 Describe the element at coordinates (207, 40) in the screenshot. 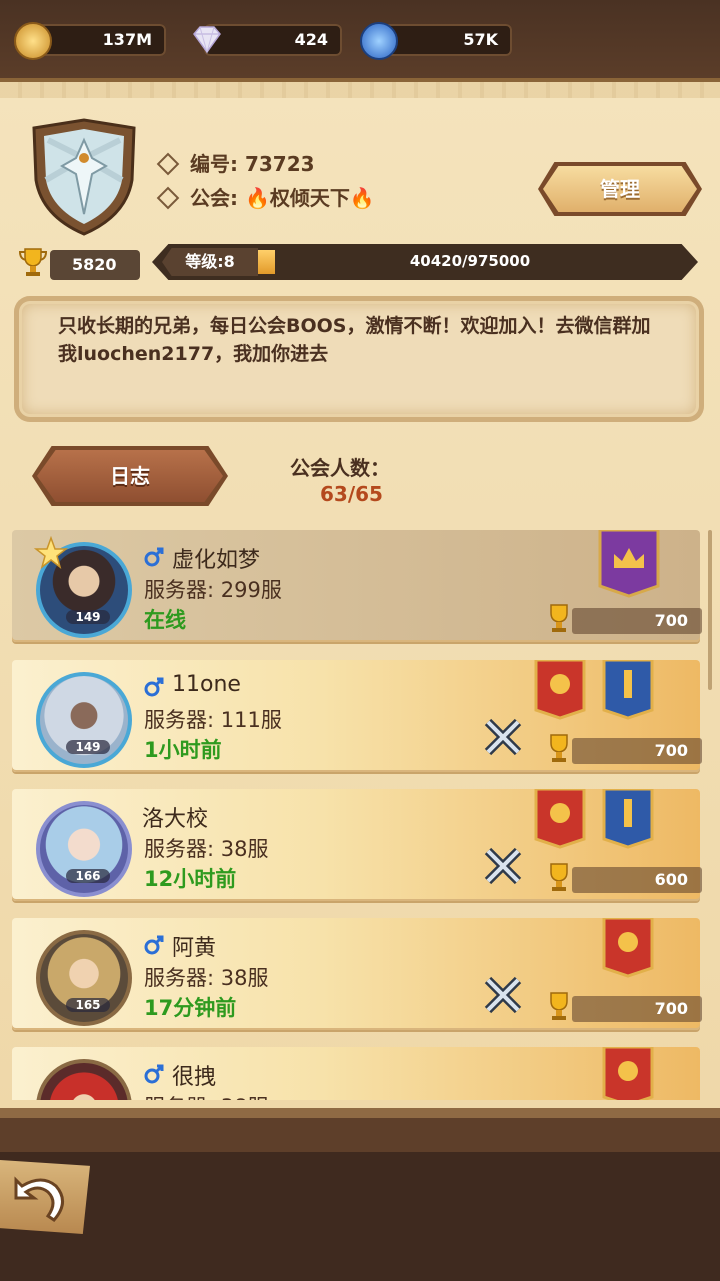

I see `diamond-icon` at that location.